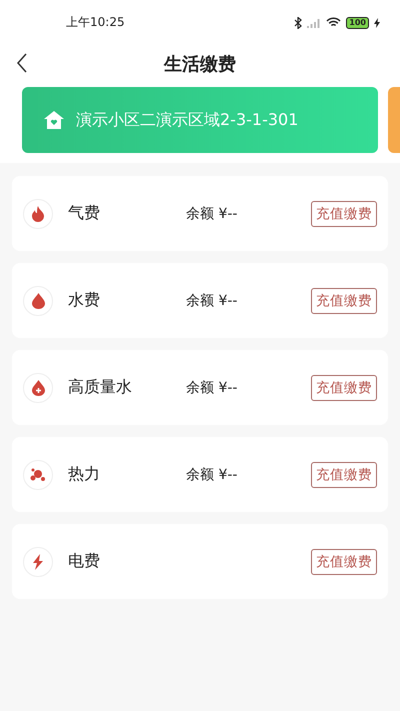 This screenshot has height=711, width=400. I want to click on home-icon, so click(54, 120).